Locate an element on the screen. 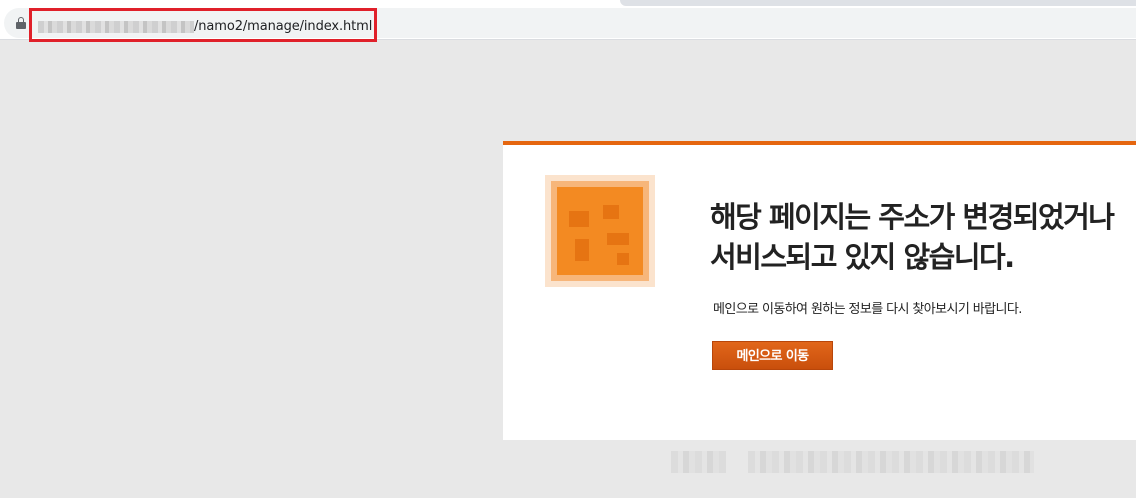  footer-text-redacted is located at coordinates (698, 462).